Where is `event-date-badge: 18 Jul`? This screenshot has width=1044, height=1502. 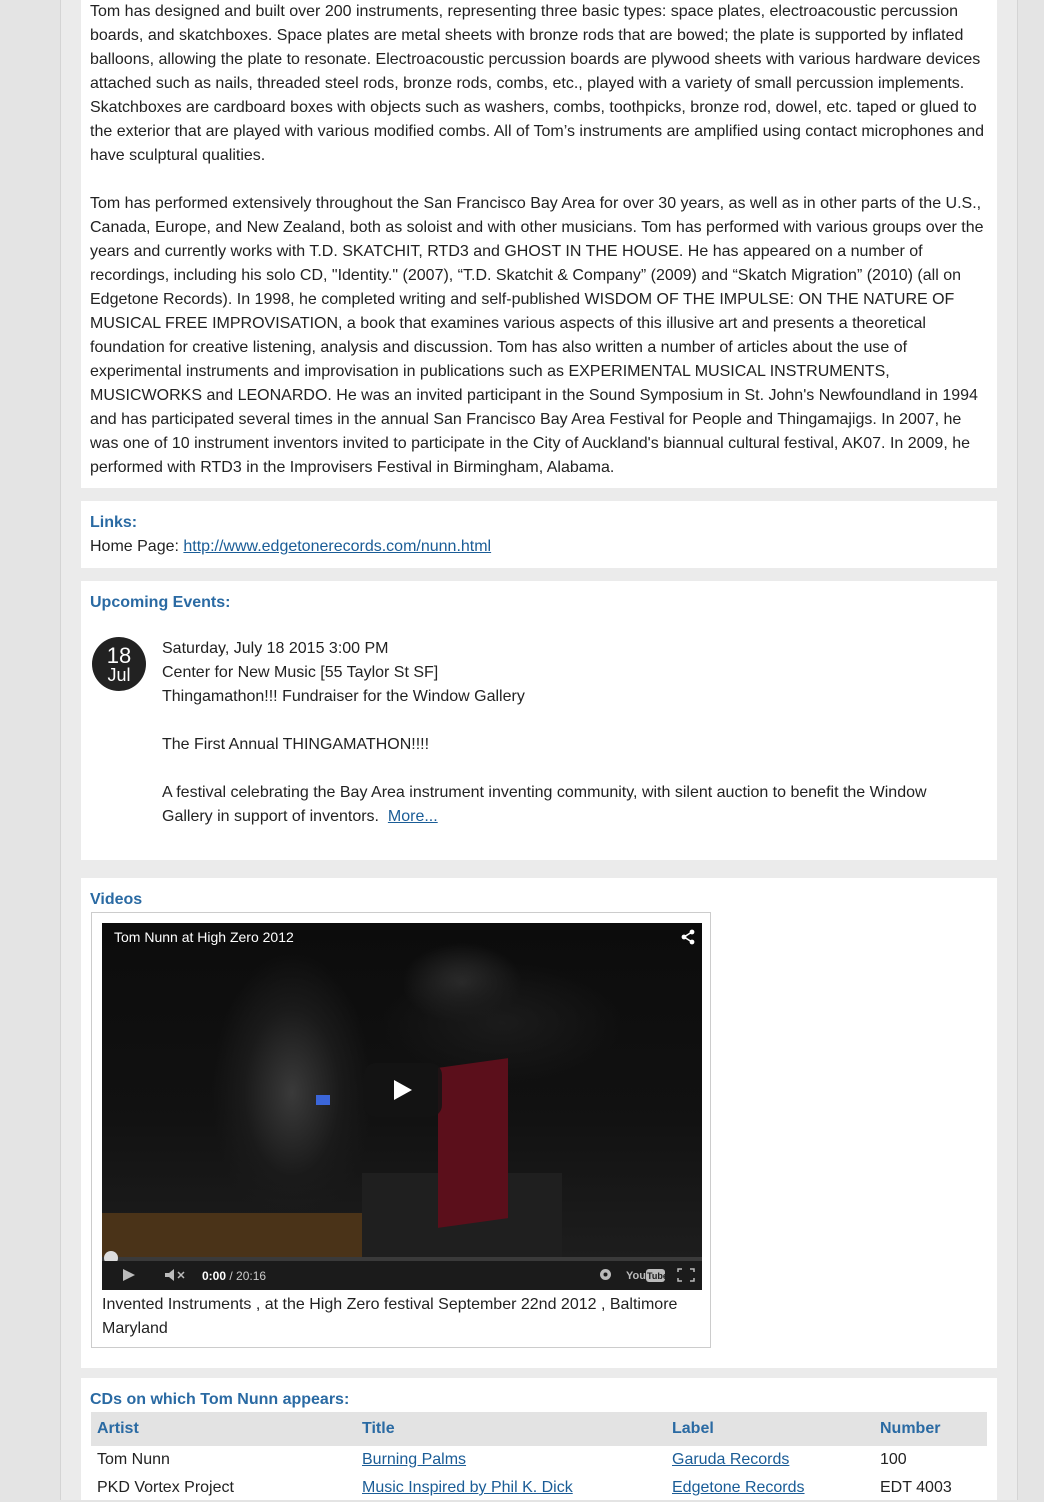
event-date-badge: 18 Jul is located at coordinates (119, 664).